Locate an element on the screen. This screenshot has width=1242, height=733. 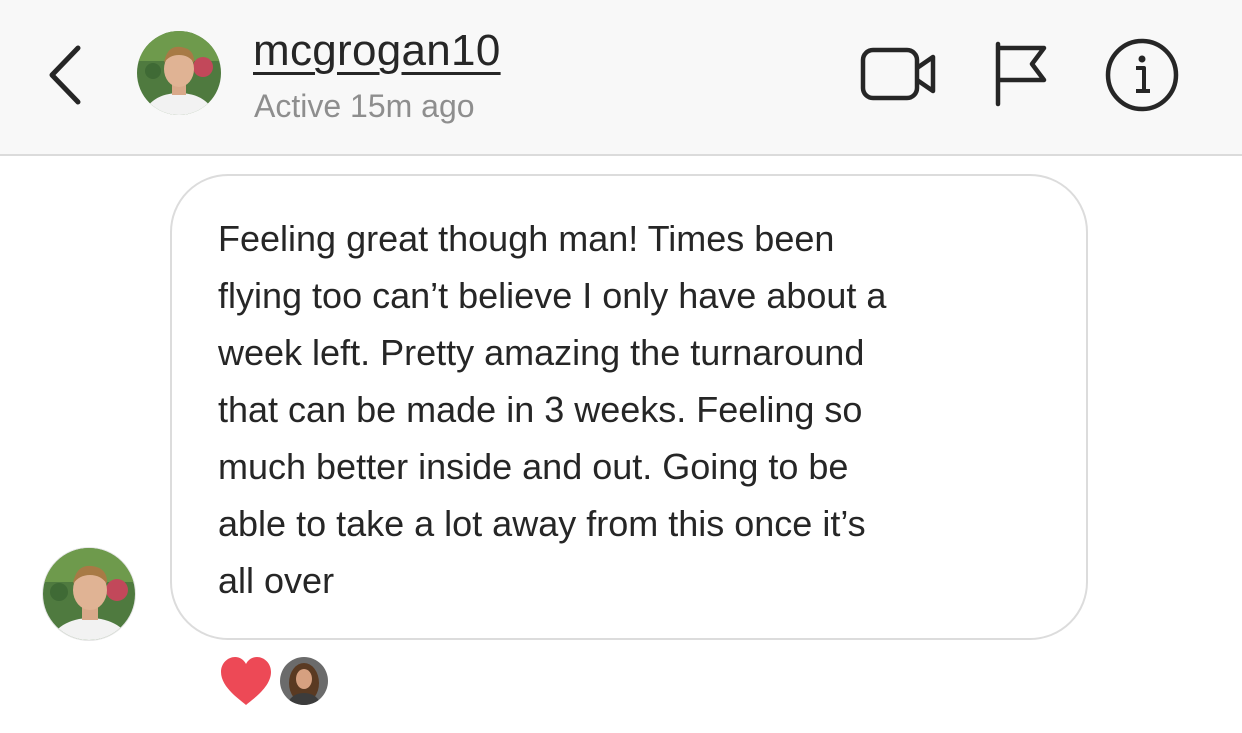
chevron-left-icon is located at coordinates (65, 75).